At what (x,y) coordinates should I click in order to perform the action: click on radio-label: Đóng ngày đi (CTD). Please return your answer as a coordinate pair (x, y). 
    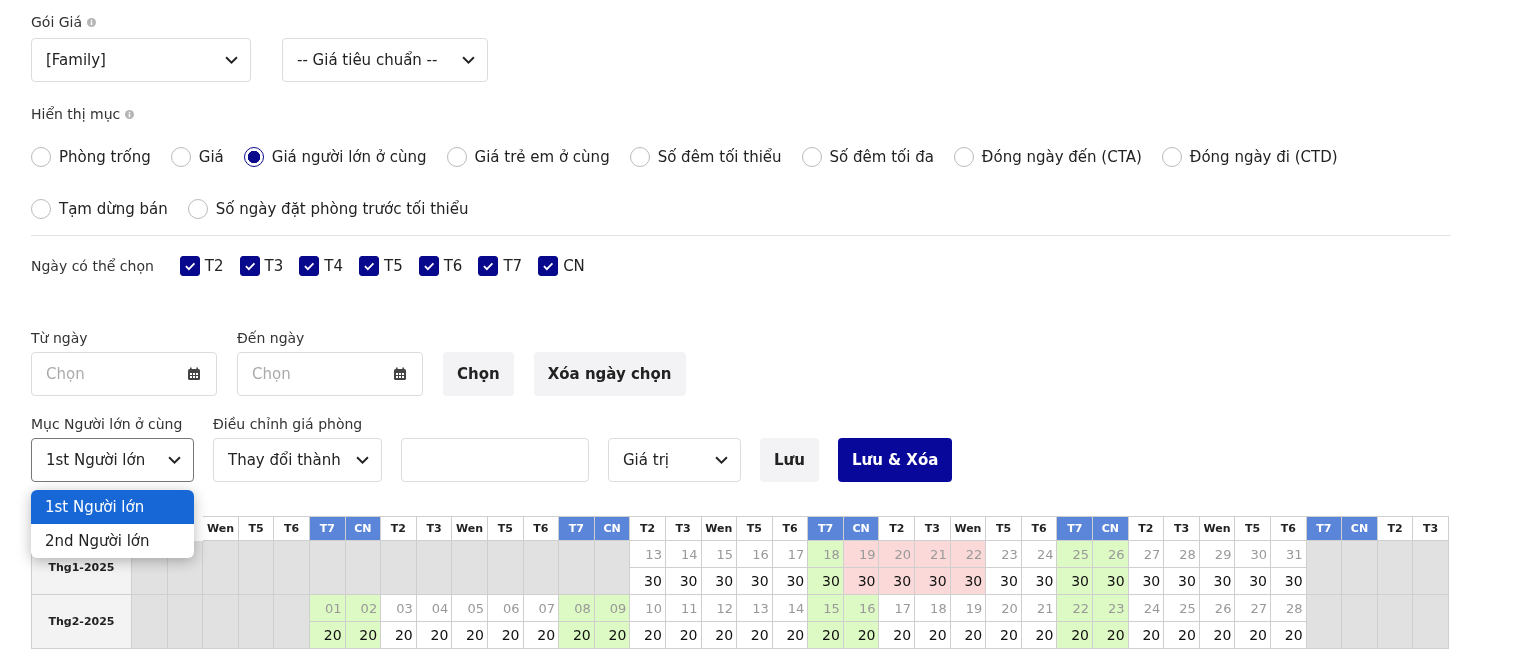
    Looking at the image, I should click on (1263, 157).